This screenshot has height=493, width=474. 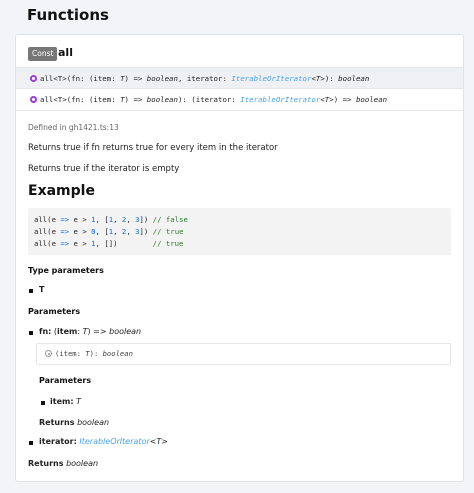 What do you see at coordinates (65, 380) in the screenshot?
I see `inner-parameters-heading: Parameters` at bounding box center [65, 380].